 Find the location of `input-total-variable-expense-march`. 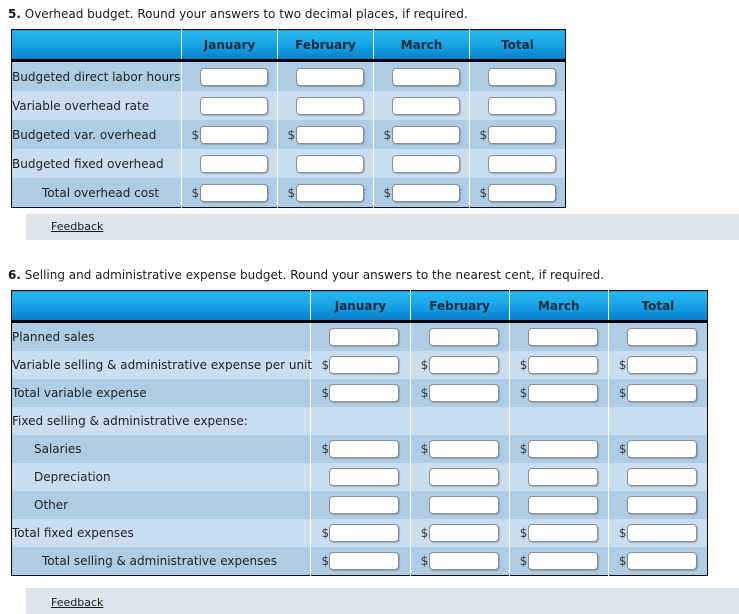

input-total-variable-expense-march is located at coordinates (562, 393).